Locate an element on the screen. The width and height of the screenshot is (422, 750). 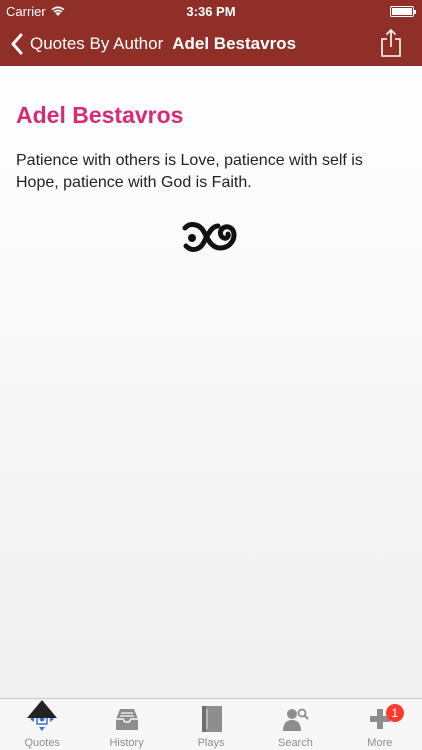
tab-search: Search is located at coordinates (295, 724).